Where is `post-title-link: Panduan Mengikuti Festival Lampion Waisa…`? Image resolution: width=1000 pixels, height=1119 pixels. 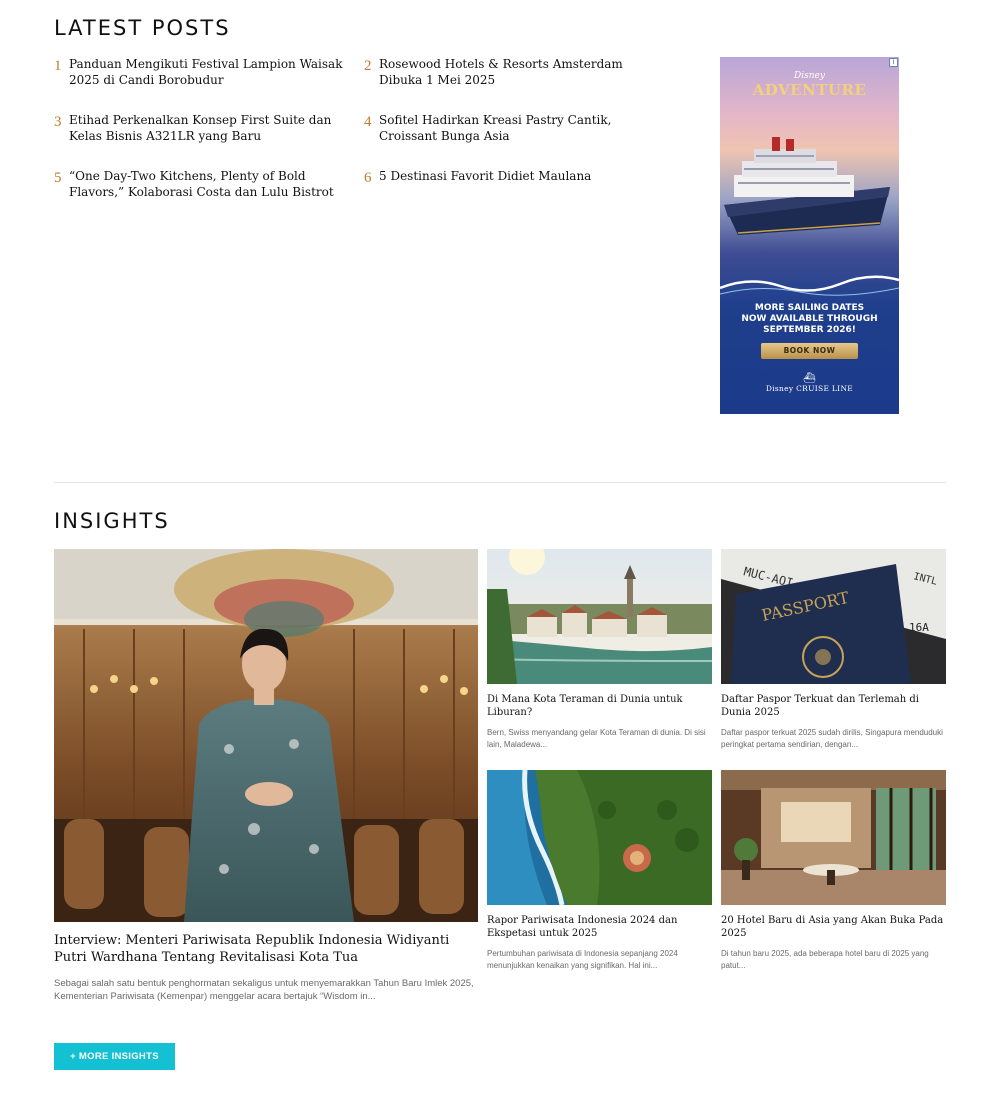
post-title-link: Panduan Mengikuti Festival Lampion Waisa… is located at coordinates (205, 72).